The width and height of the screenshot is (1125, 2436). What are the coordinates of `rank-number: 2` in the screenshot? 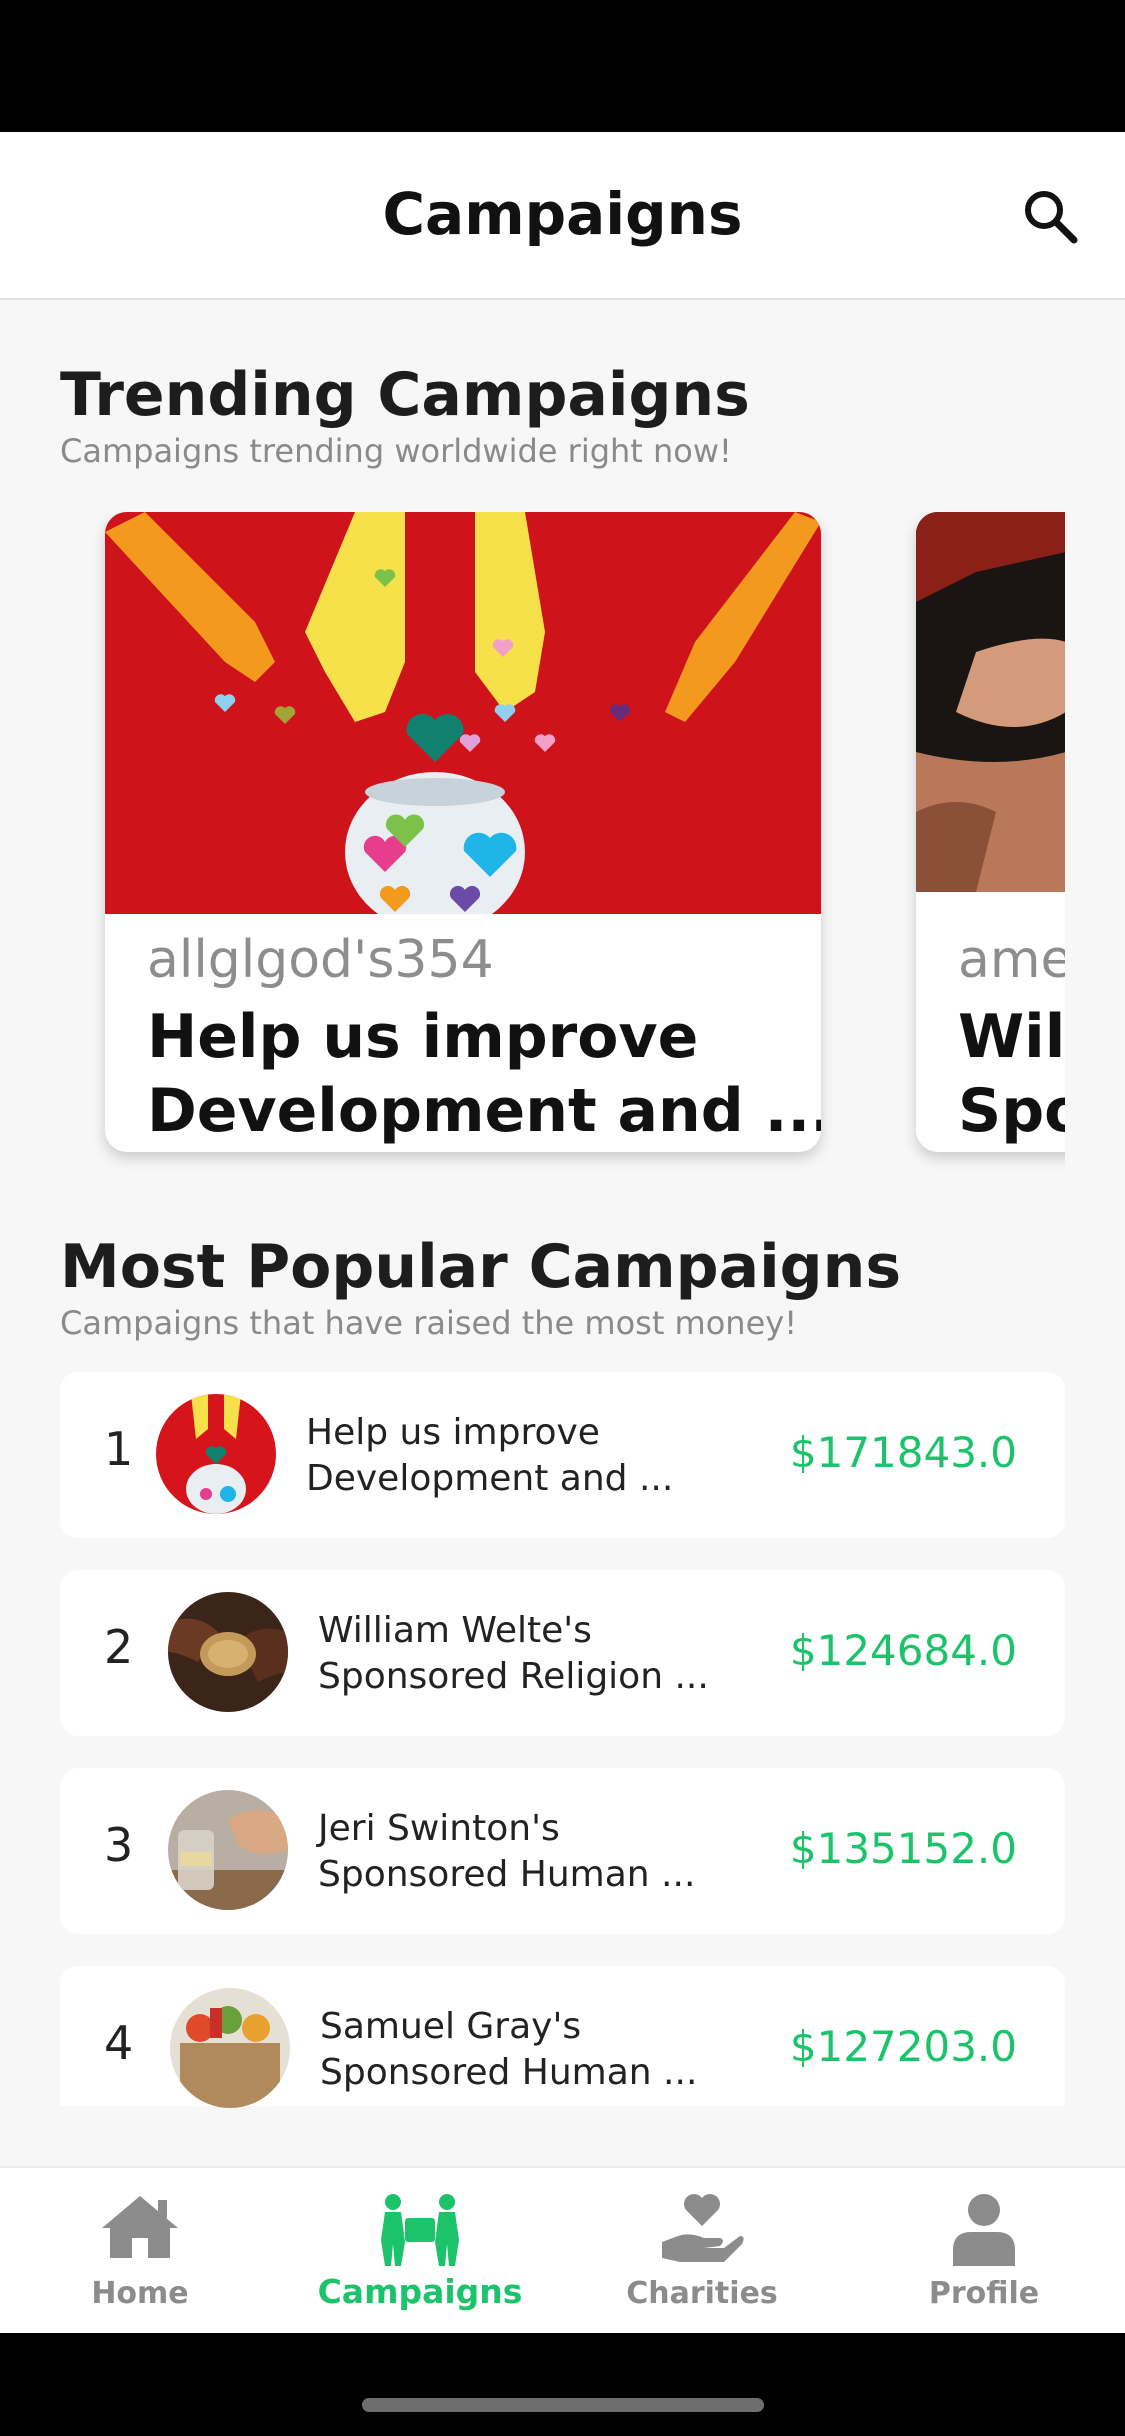 It's located at (119, 1647).